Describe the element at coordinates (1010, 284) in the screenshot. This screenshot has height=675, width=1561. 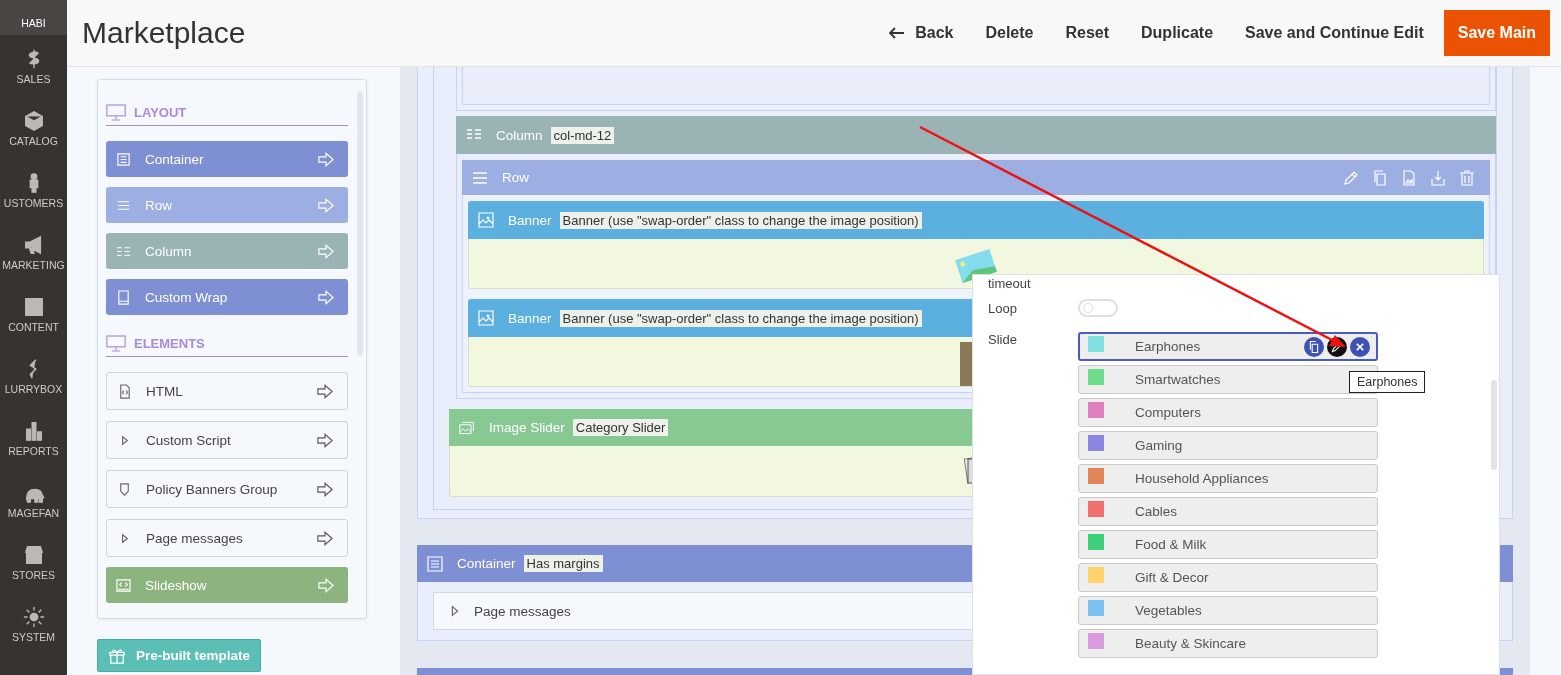
I see `field-label: timeout` at that location.